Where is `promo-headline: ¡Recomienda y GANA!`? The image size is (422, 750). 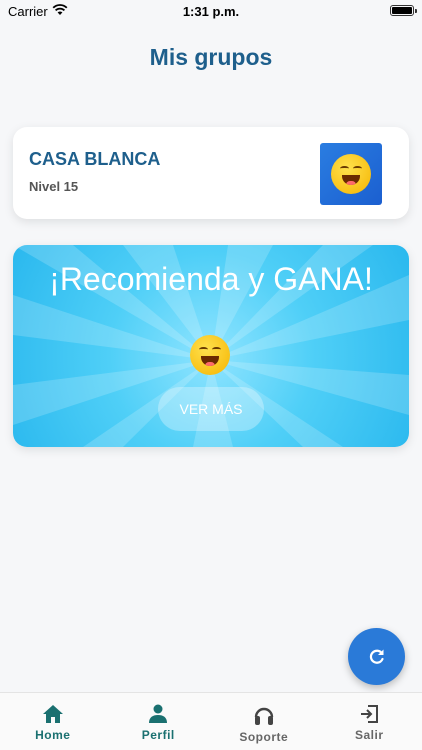
promo-headline: ¡Recomienda y GANA! is located at coordinates (211, 279).